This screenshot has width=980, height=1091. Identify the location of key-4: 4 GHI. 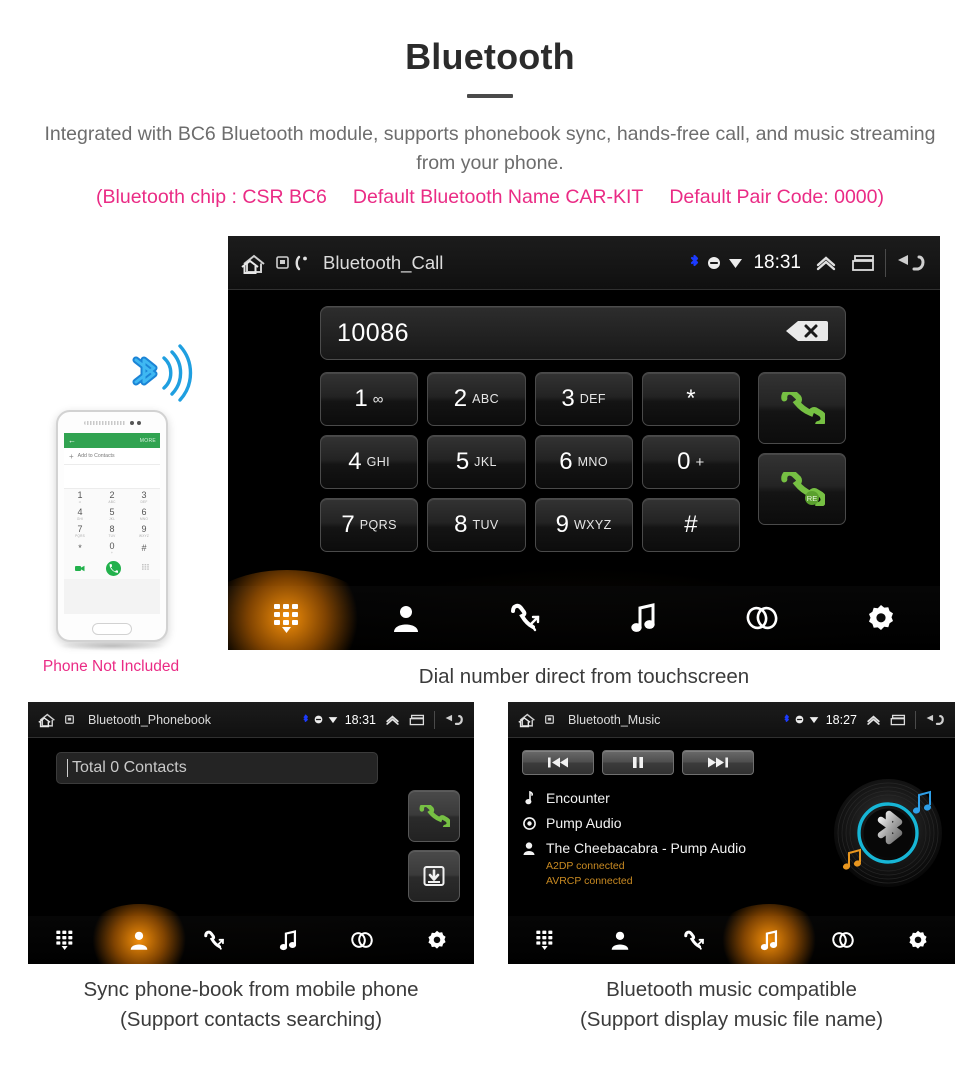
(369, 462).